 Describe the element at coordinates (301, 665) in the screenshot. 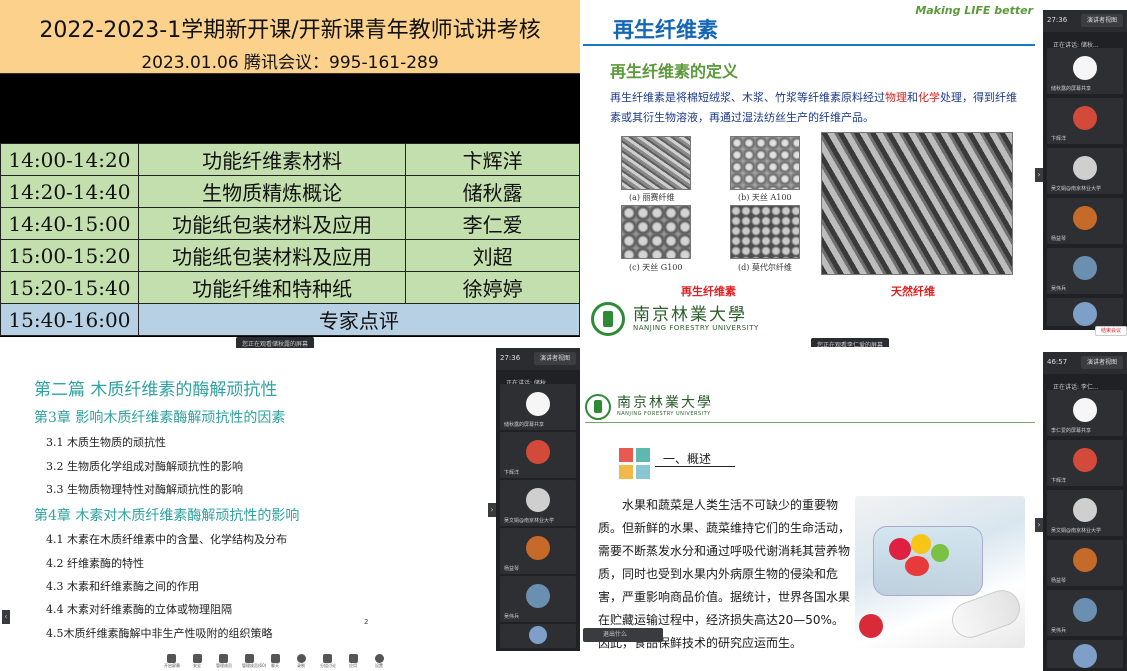

I see `toolbar-label: 录制` at that location.